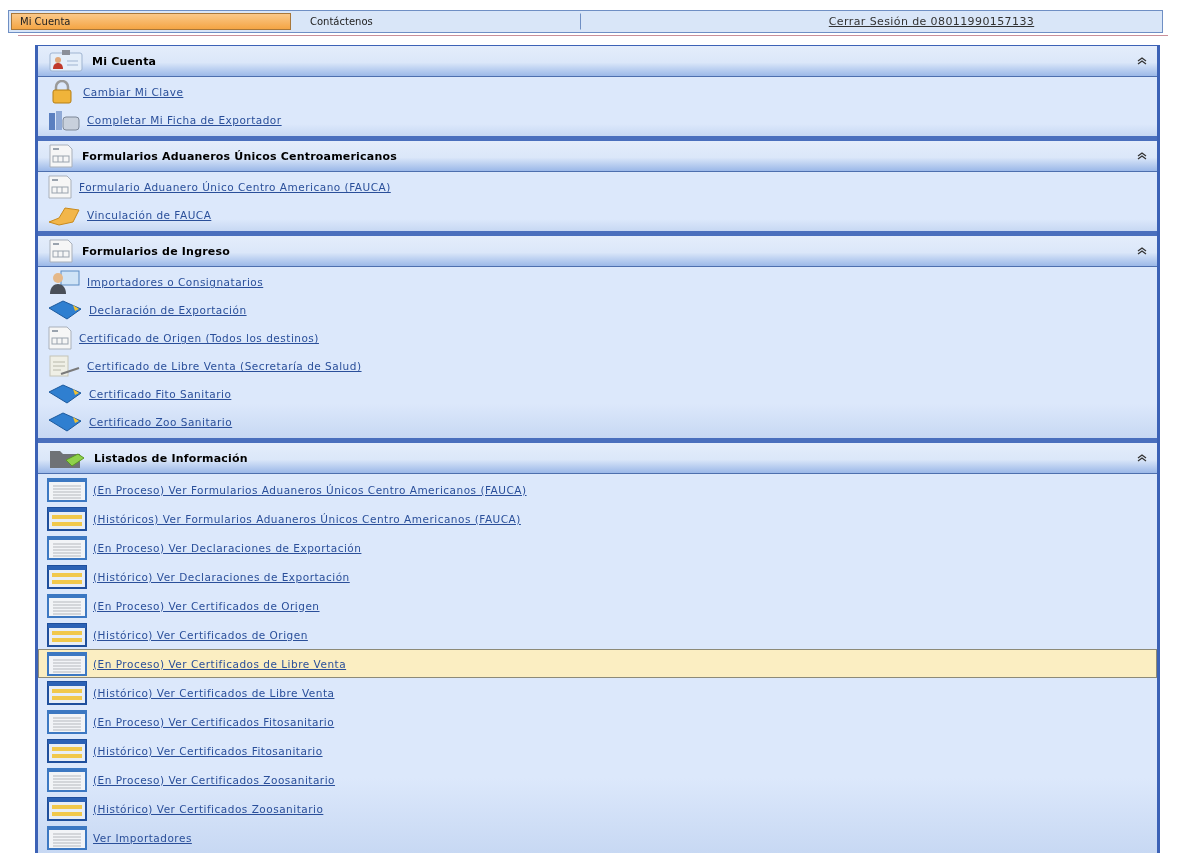 The image size is (1182, 853). Describe the element at coordinates (597, 338) in the screenshot. I see `menu-item: Certificado de Origen (Todos los destinos)` at that location.